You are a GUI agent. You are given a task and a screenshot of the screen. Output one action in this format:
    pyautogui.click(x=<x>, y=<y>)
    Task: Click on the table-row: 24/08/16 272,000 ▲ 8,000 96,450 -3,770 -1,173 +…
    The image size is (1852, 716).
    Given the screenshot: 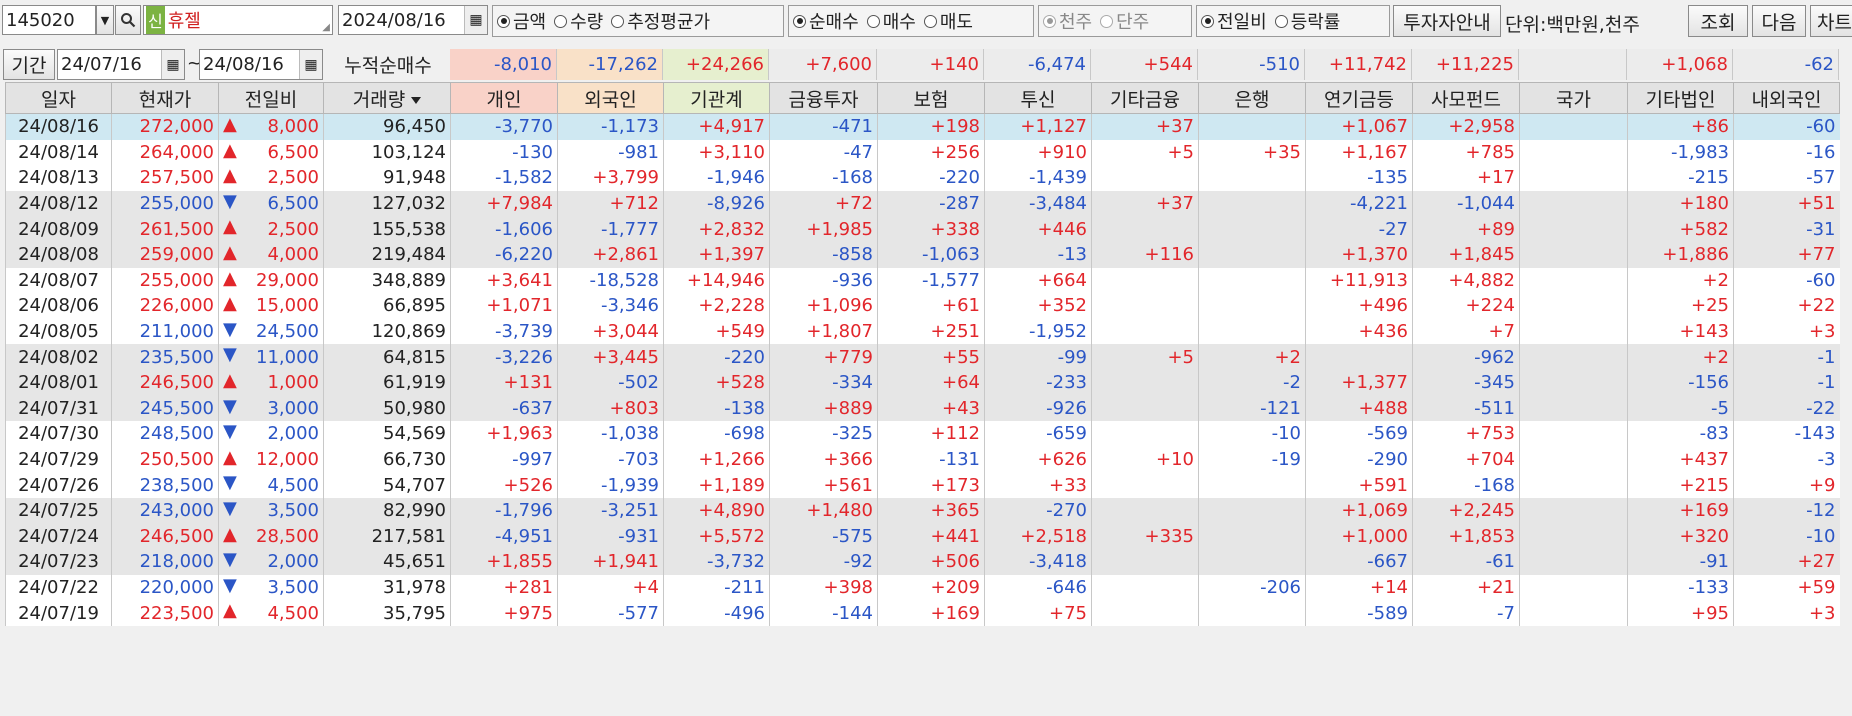 What is the action you would take?
    pyautogui.click(x=922, y=126)
    